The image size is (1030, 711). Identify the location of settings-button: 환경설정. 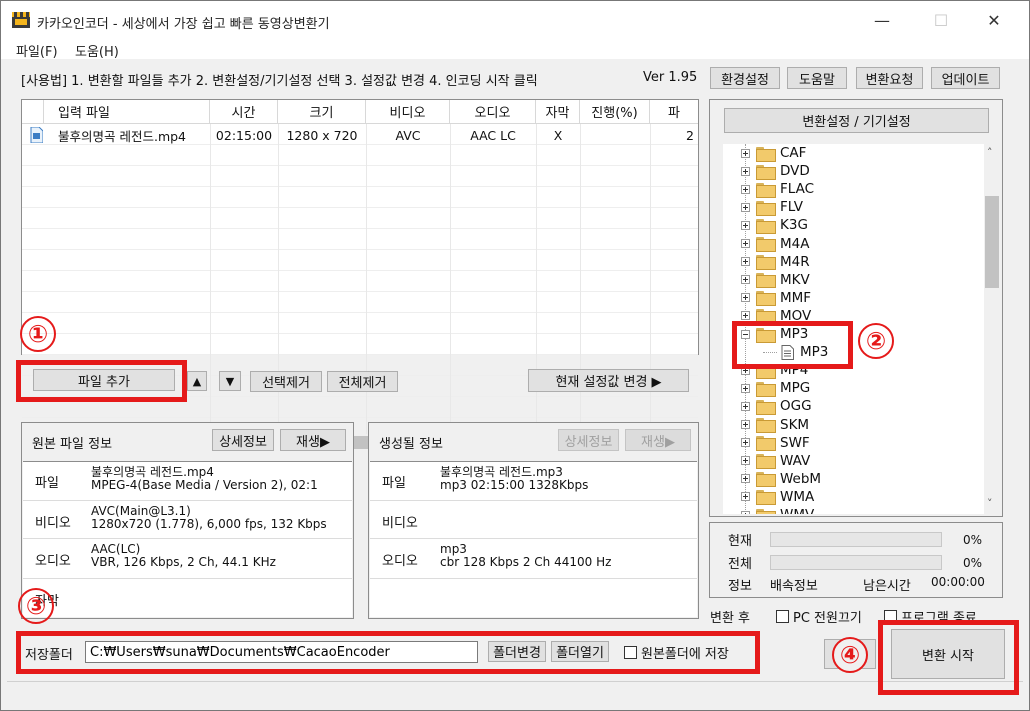
(745, 78).